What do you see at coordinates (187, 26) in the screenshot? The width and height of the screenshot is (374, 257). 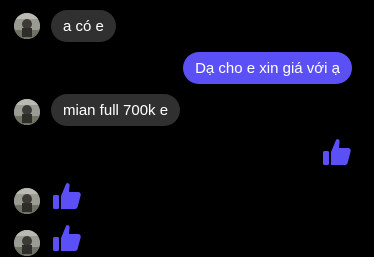 I see `message-row: a có e` at bounding box center [187, 26].